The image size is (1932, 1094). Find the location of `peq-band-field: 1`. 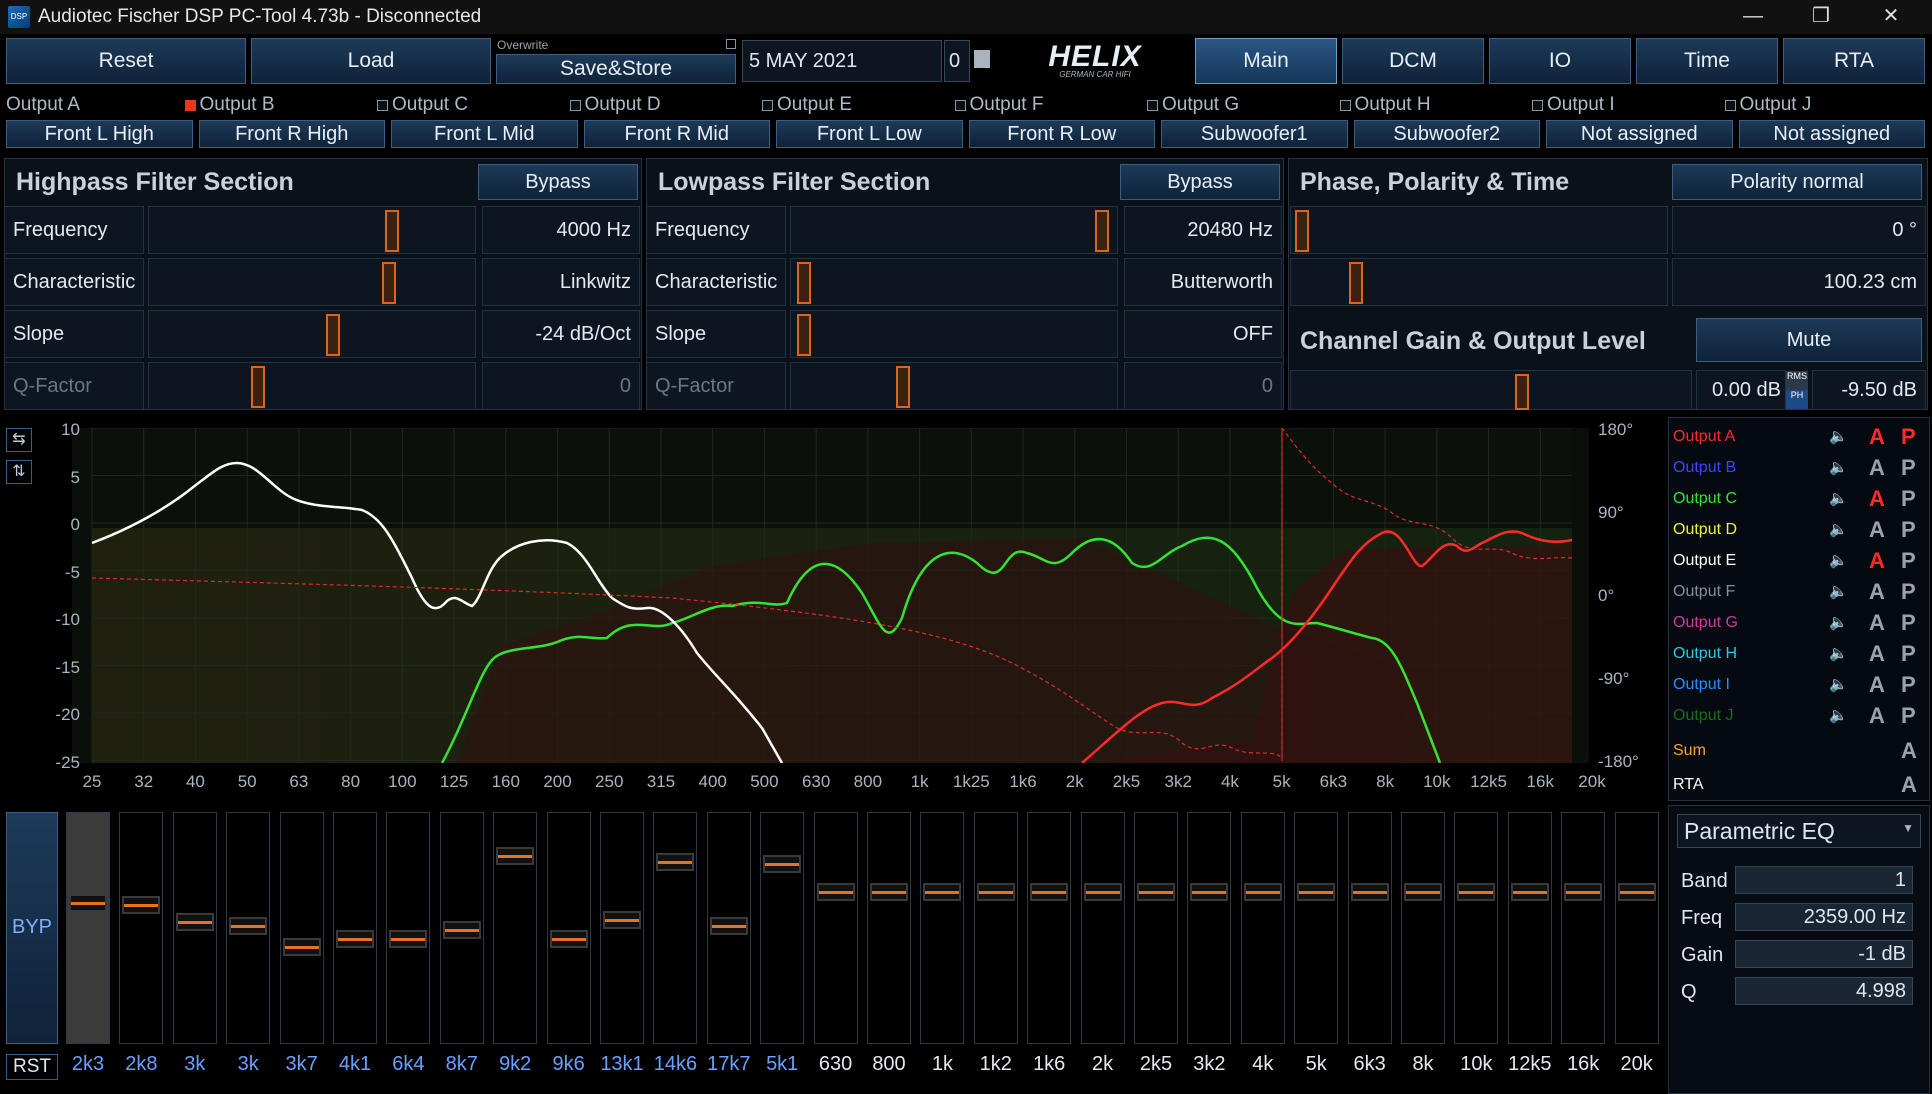

peq-band-field: 1 is located at coordinates (1824, 880).